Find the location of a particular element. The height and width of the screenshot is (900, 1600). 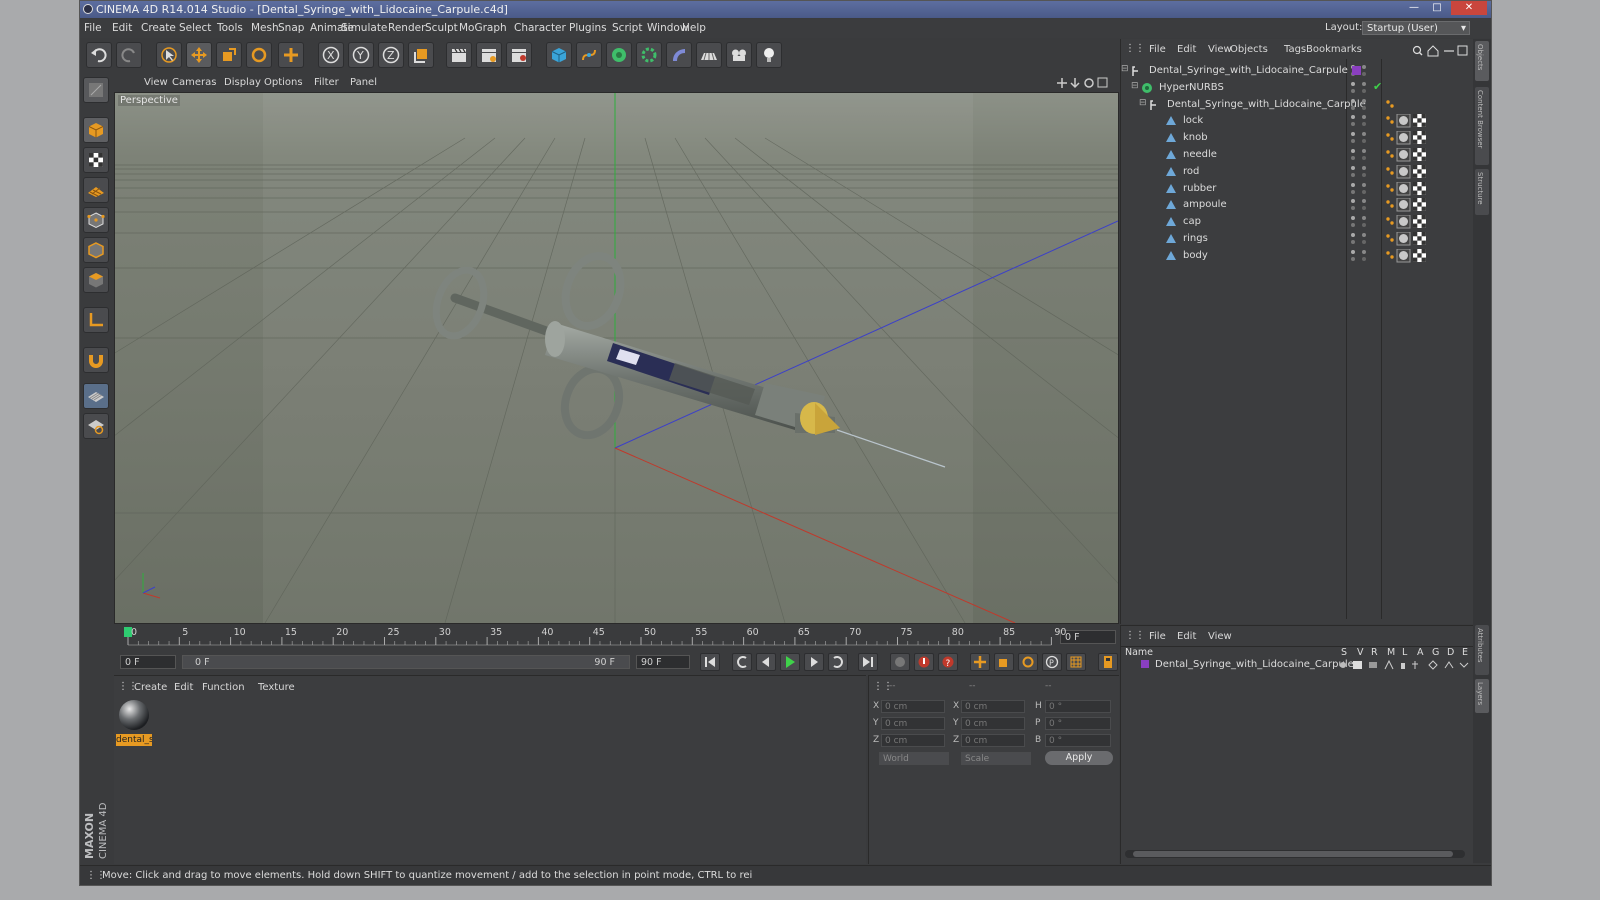

right-tab-structure: Structure is located at coordinates (1482, 192).